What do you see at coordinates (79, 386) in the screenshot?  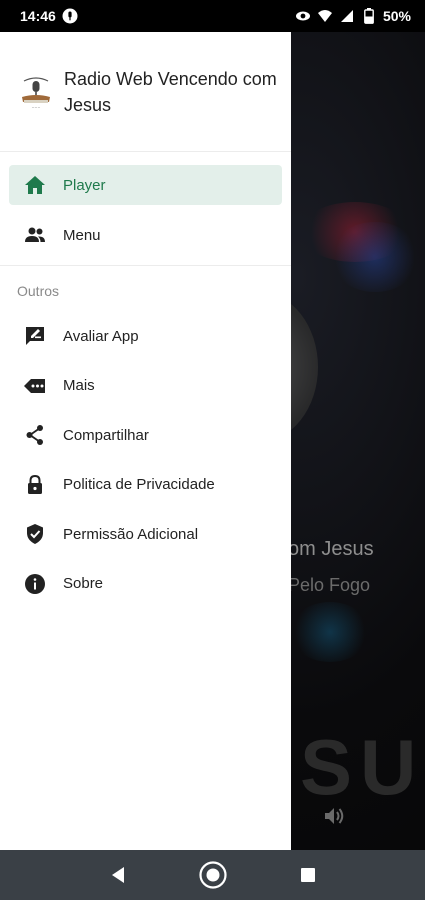 I see `nav-item-label: Mais` at bounding box center [79, 386].